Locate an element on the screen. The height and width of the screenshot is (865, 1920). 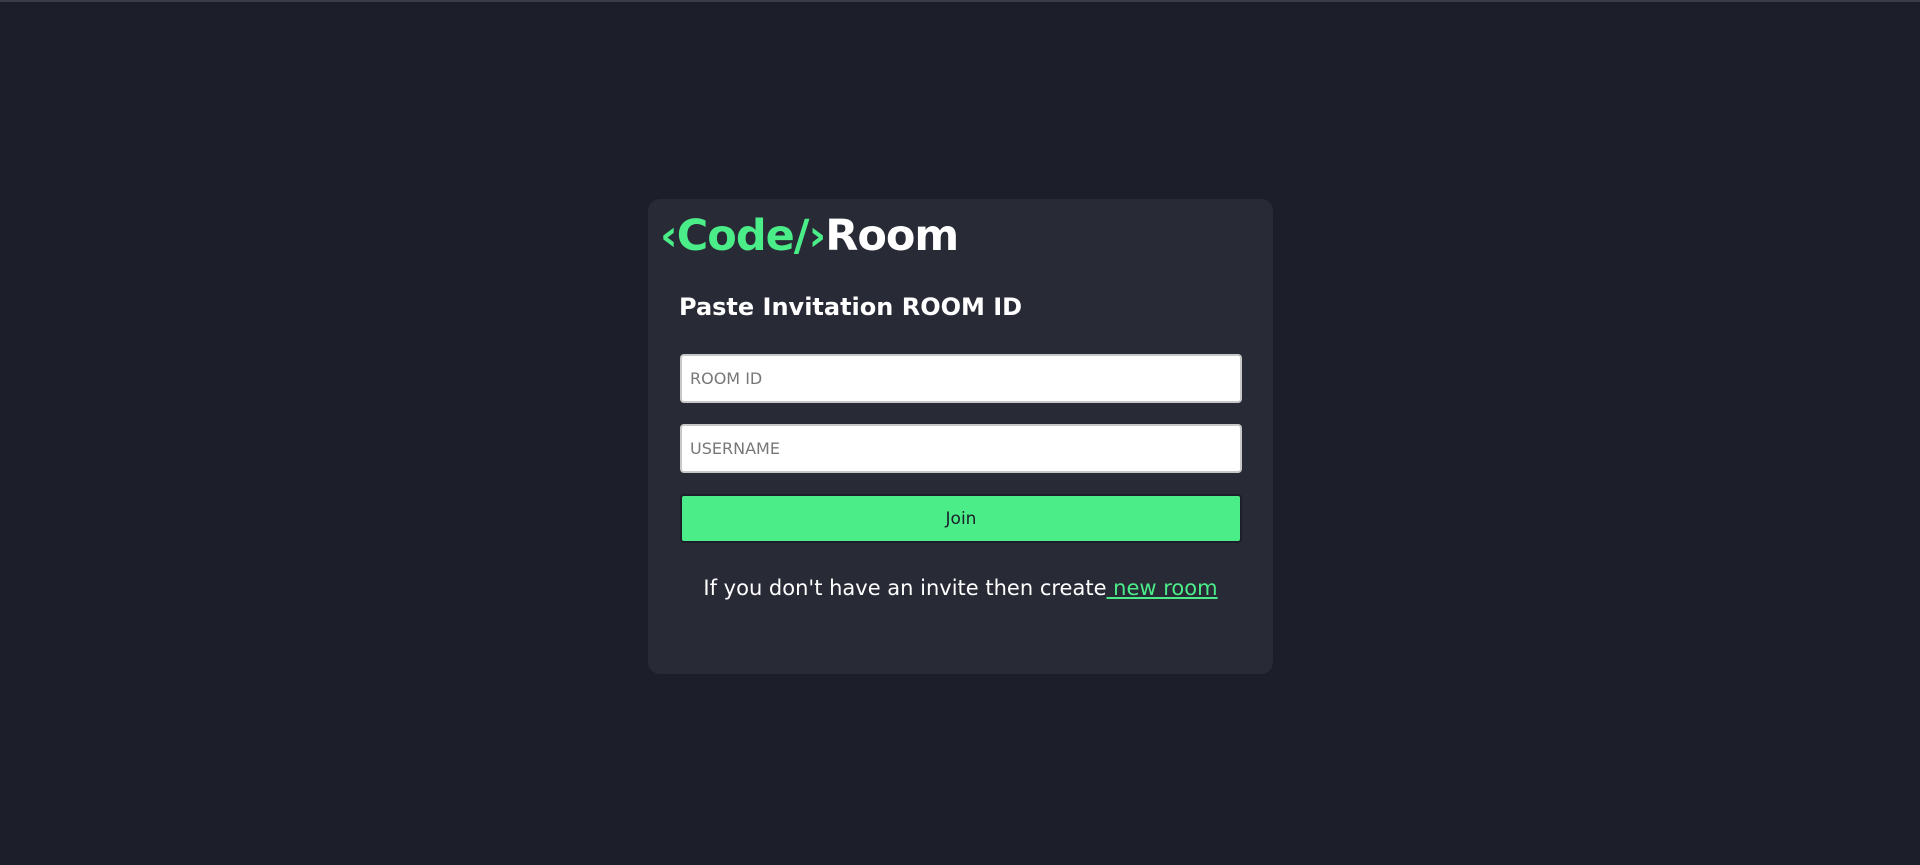
form-heading: Paste Invitation ROOM ID is located at coordinates (851, 307).